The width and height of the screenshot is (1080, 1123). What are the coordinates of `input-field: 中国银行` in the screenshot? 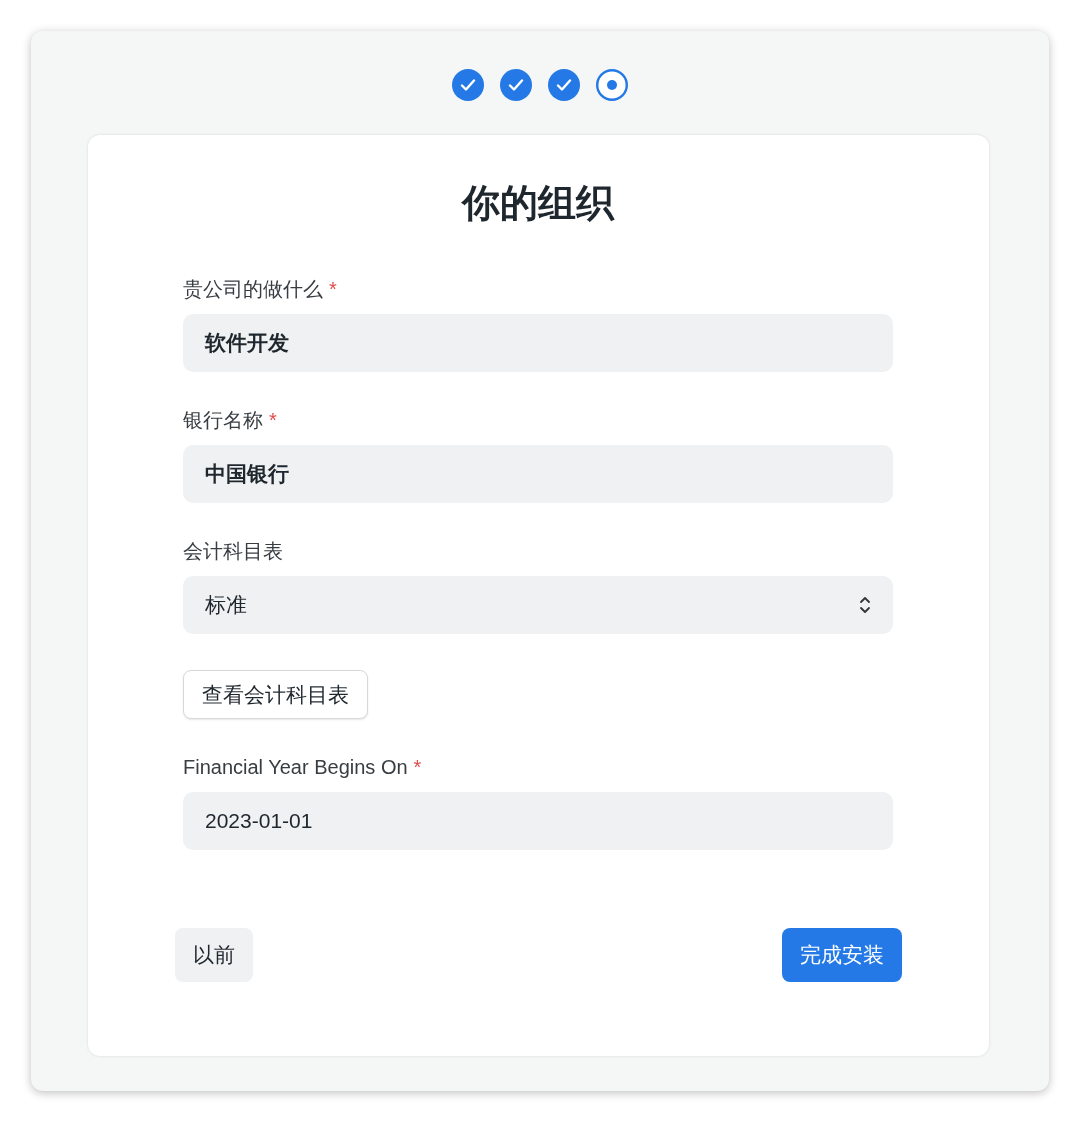 It's located at (538, 473).